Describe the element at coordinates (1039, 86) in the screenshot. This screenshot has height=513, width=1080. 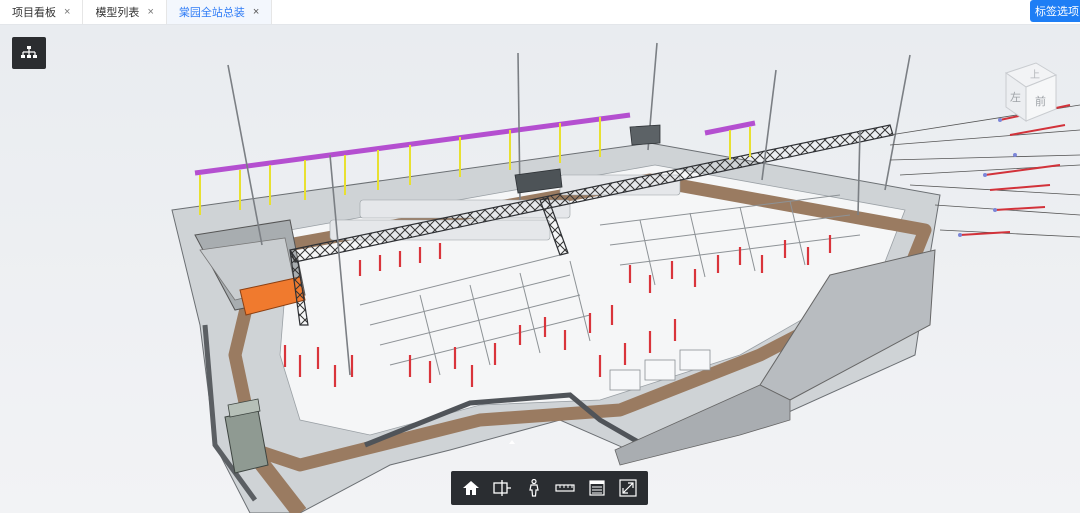
I see `view-cube: 上 左 前` at that location.